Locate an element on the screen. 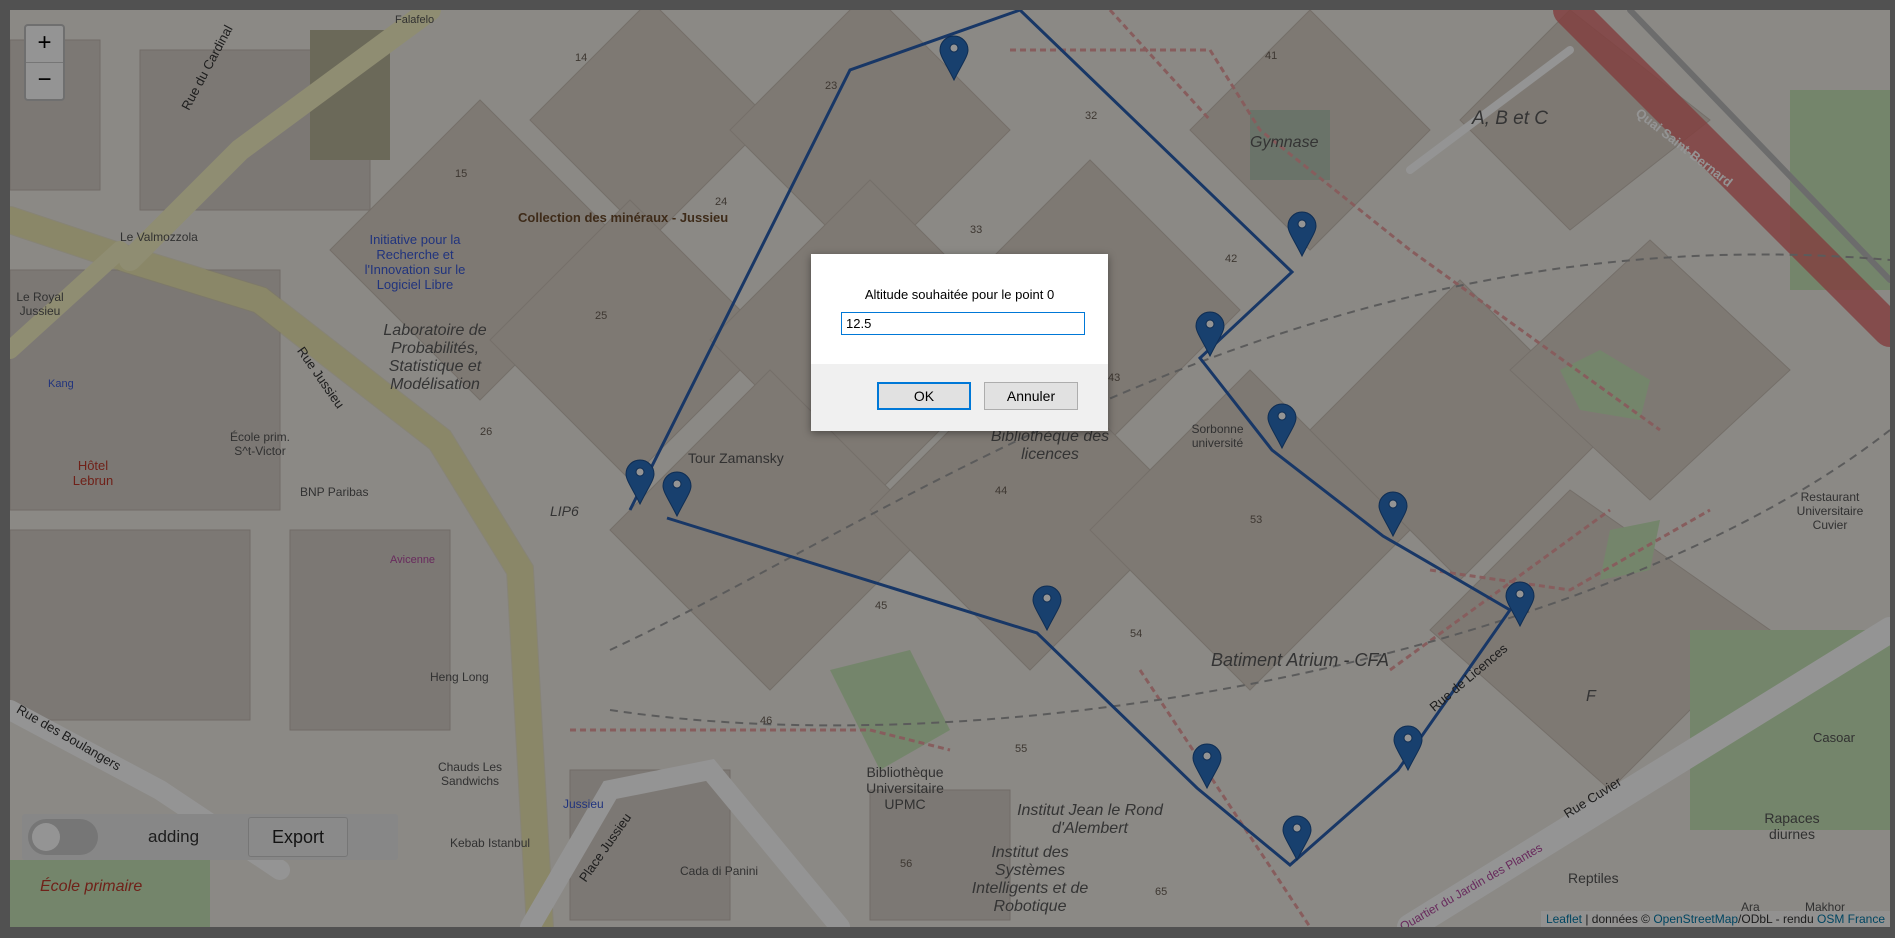 Image resolution: width=1895 pixels, height=938 pixels. ok-button: OK is located at coordinates (924, 396).